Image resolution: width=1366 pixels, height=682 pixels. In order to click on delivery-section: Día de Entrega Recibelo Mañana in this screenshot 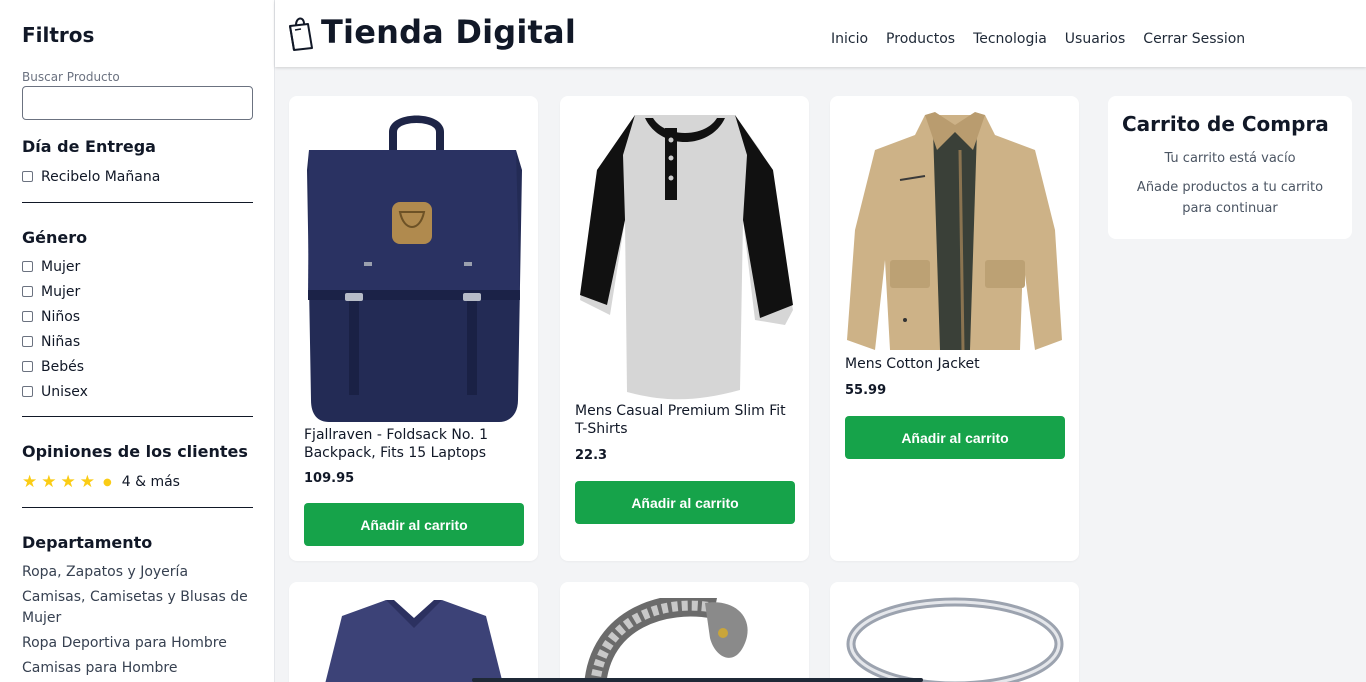, I will do `click(137, 161)`.